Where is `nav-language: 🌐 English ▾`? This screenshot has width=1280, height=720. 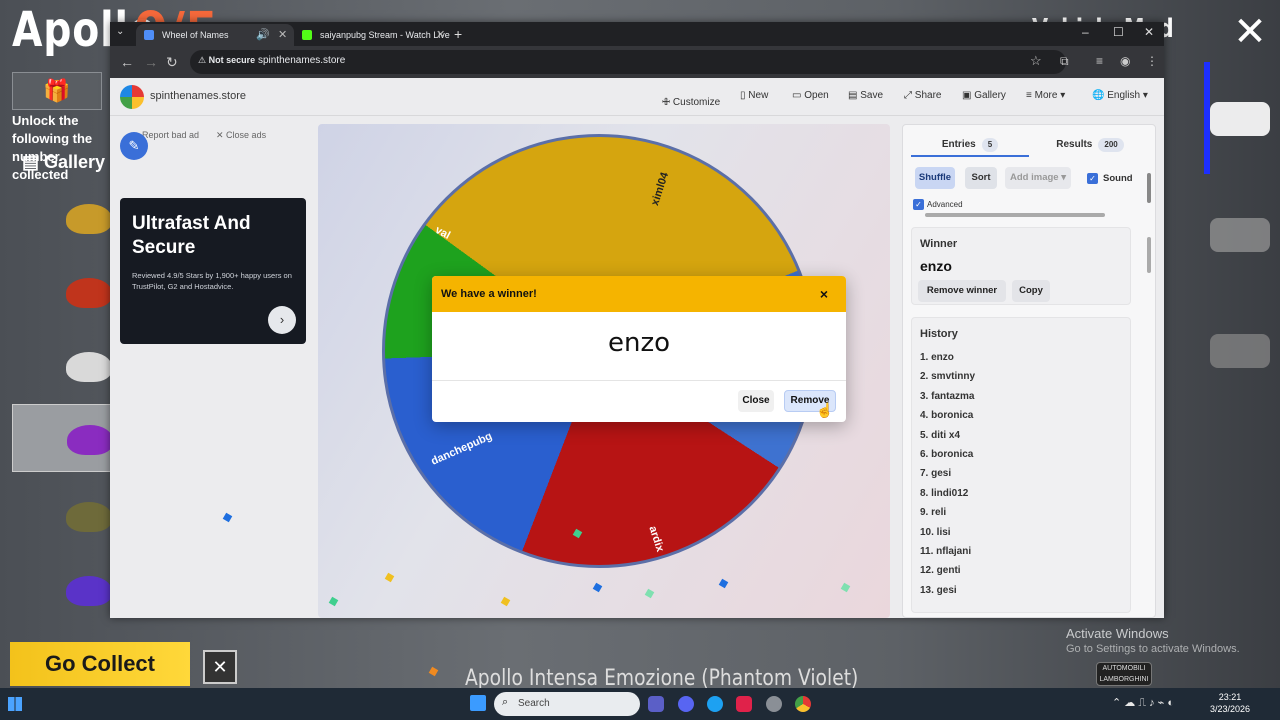 nav-language: 🌐 English ▾ is located at coordinates (1120, 95).